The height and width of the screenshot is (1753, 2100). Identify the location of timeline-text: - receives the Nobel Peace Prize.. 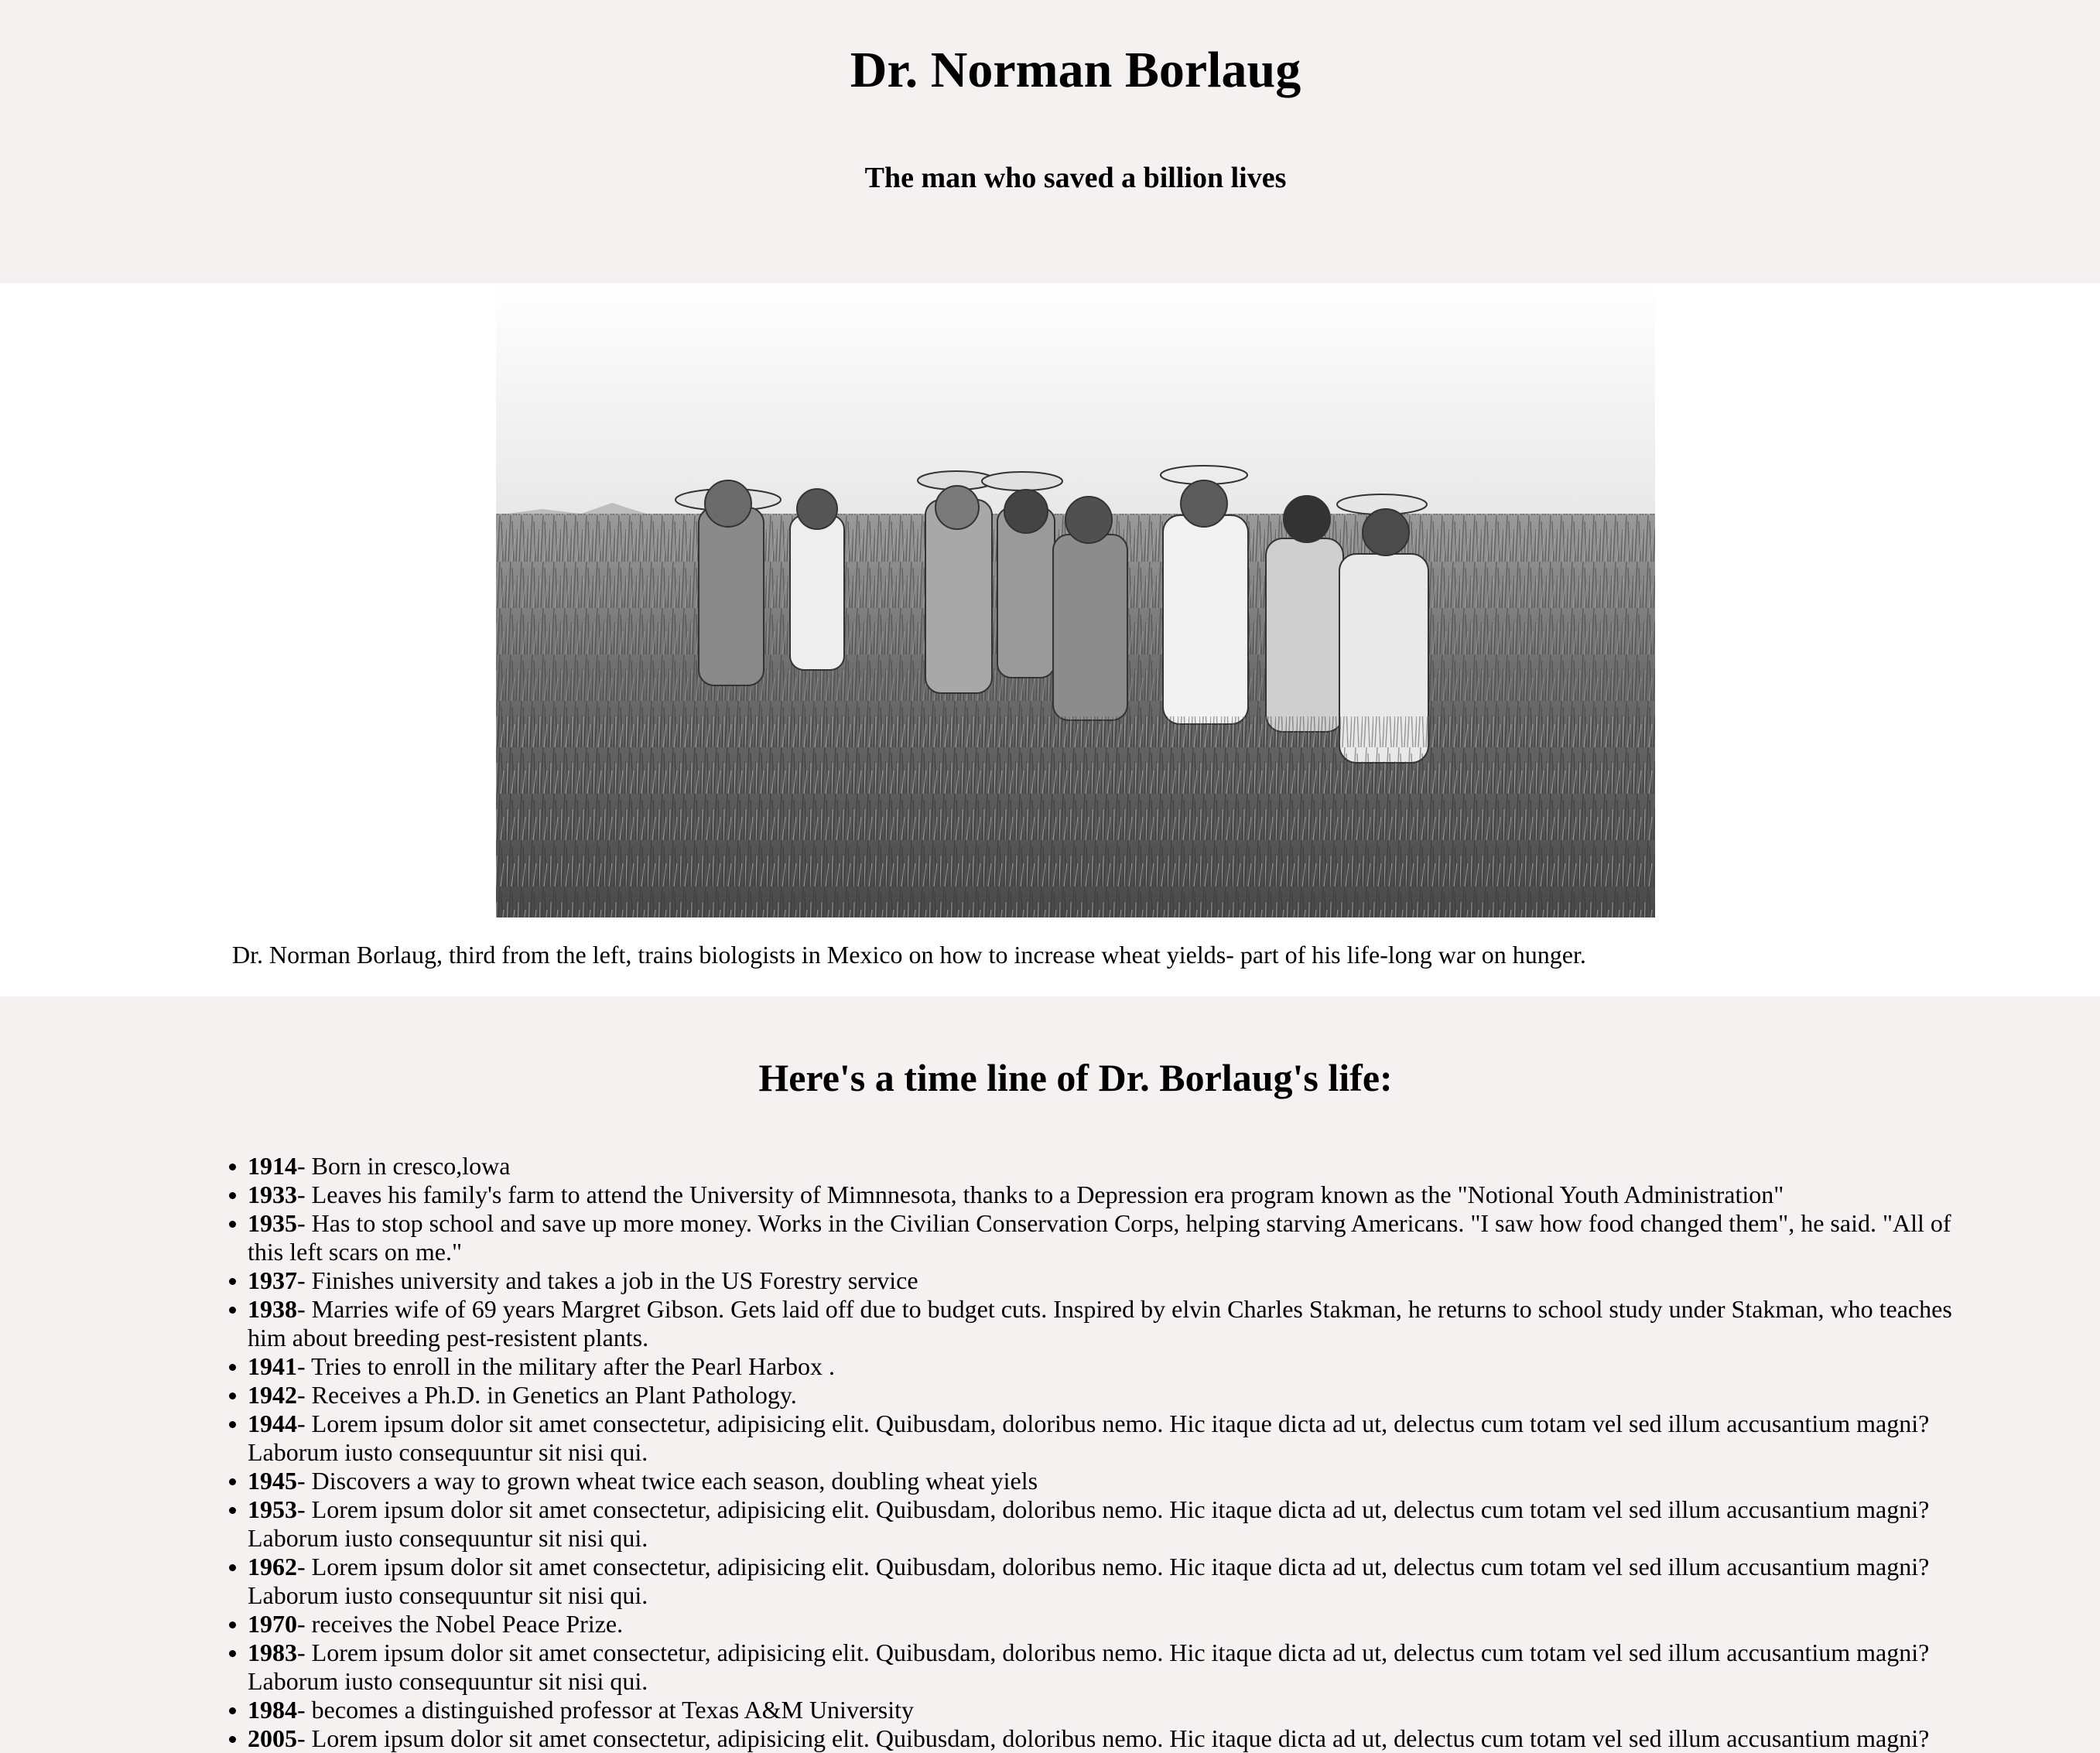
(461, 1624).